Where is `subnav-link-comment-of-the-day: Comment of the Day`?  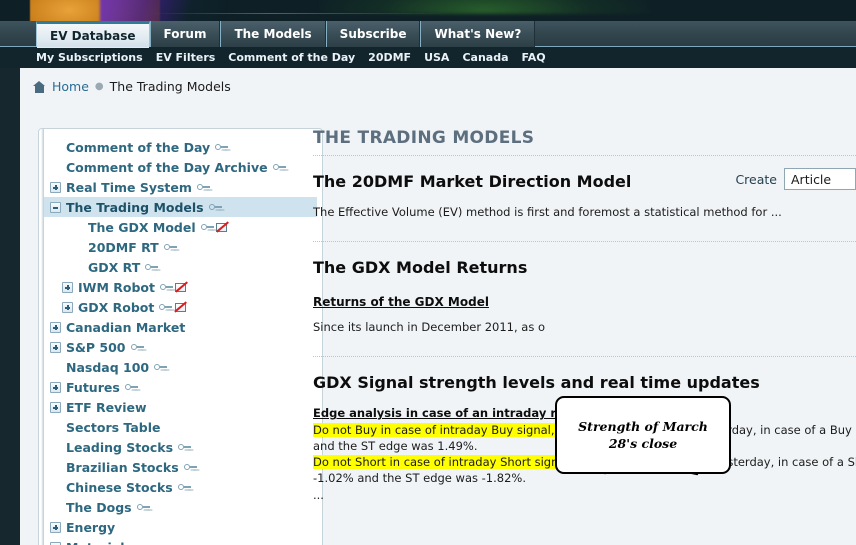
subnav-link-comment-of-the-day: Comment of the Day is located at coordinates (291, 57).